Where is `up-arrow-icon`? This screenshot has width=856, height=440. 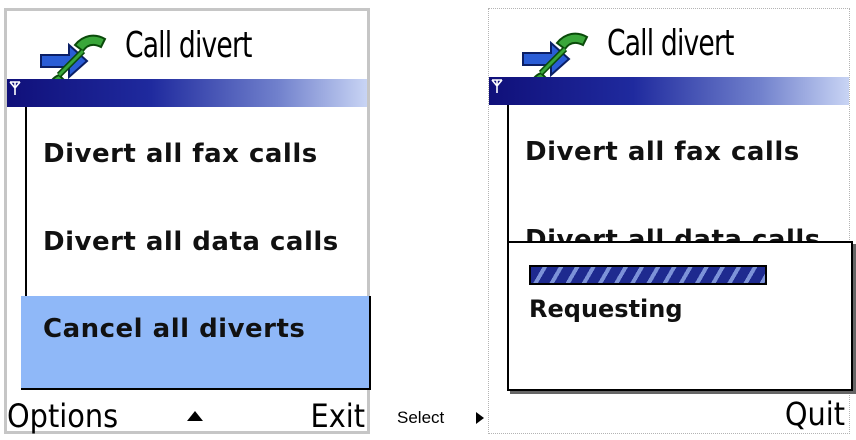
up-arrow-icon is located at coordinates (195, 416).